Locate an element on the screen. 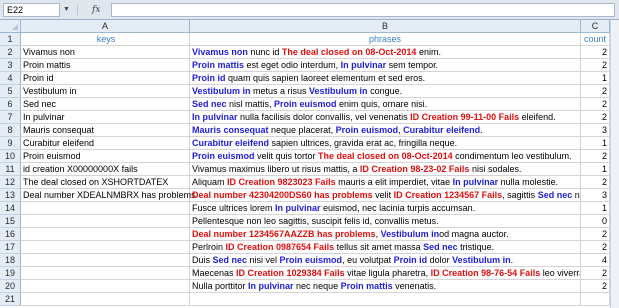  cell-phrases is located at coordinates (385, 299).